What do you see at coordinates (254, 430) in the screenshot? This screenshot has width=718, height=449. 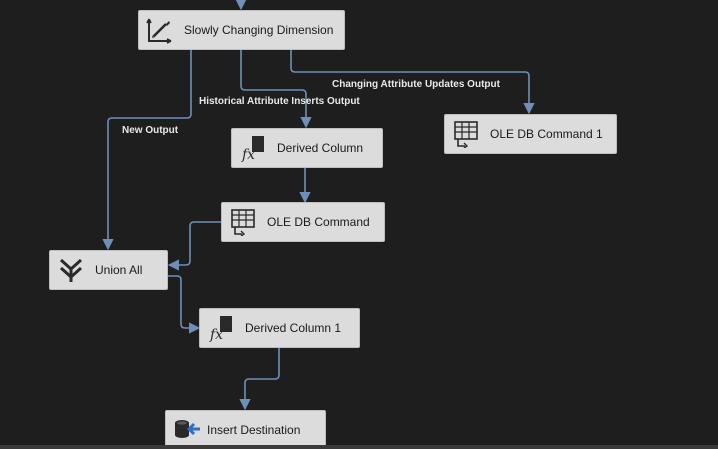 I see `insert-destination-label: Insert Destination` at bounding box center [254, 430].